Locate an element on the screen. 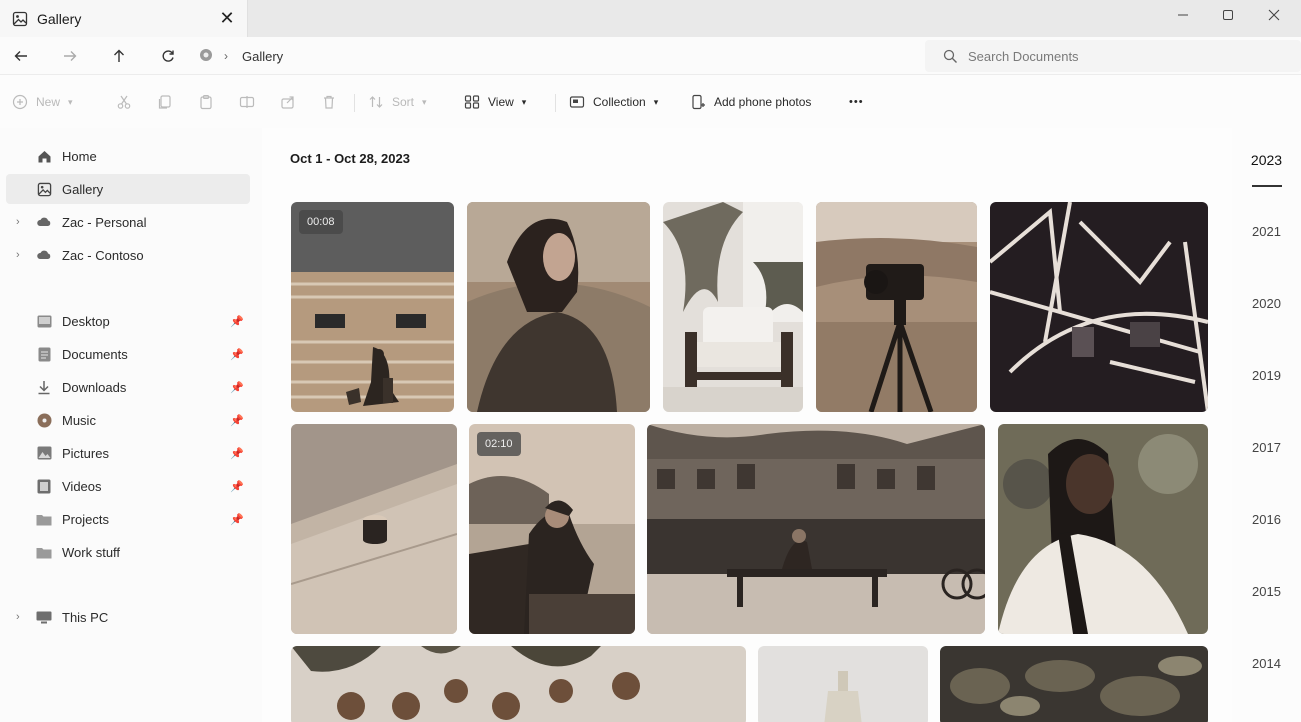 This screenshot has width=1301, height=722. breadcrumb: › Gallery is located at coordinates (240, 56).